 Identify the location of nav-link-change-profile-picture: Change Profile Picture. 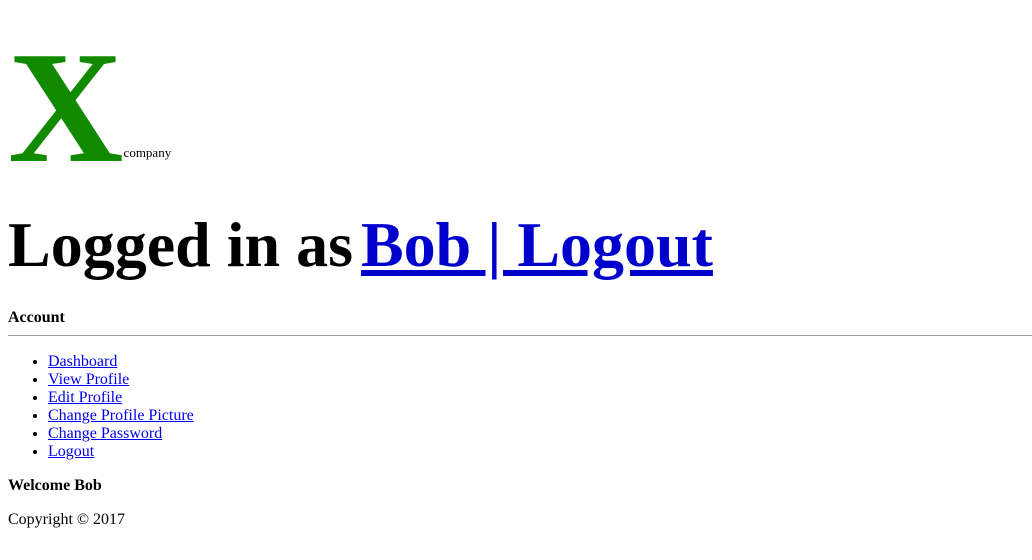
(121, 415).